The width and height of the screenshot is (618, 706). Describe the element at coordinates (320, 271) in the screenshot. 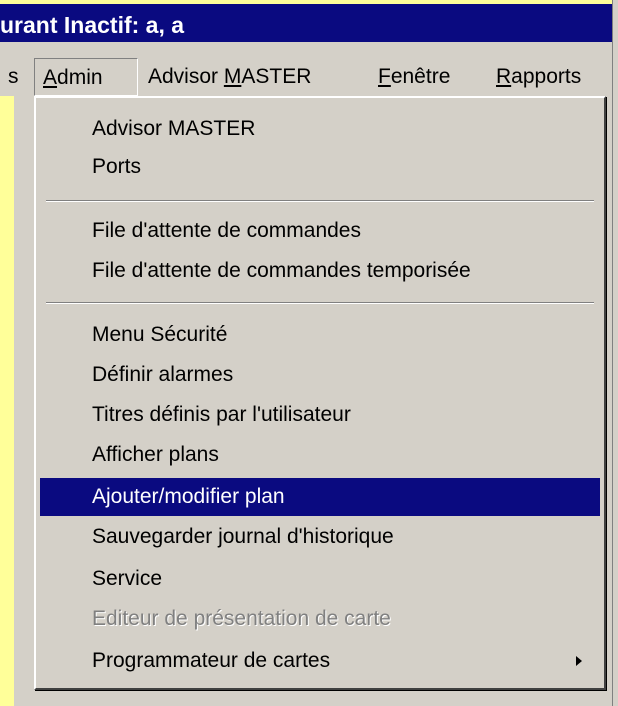

I see `menu-item-timed-command-queue: File d'attente de commandes temporisée` at that location.